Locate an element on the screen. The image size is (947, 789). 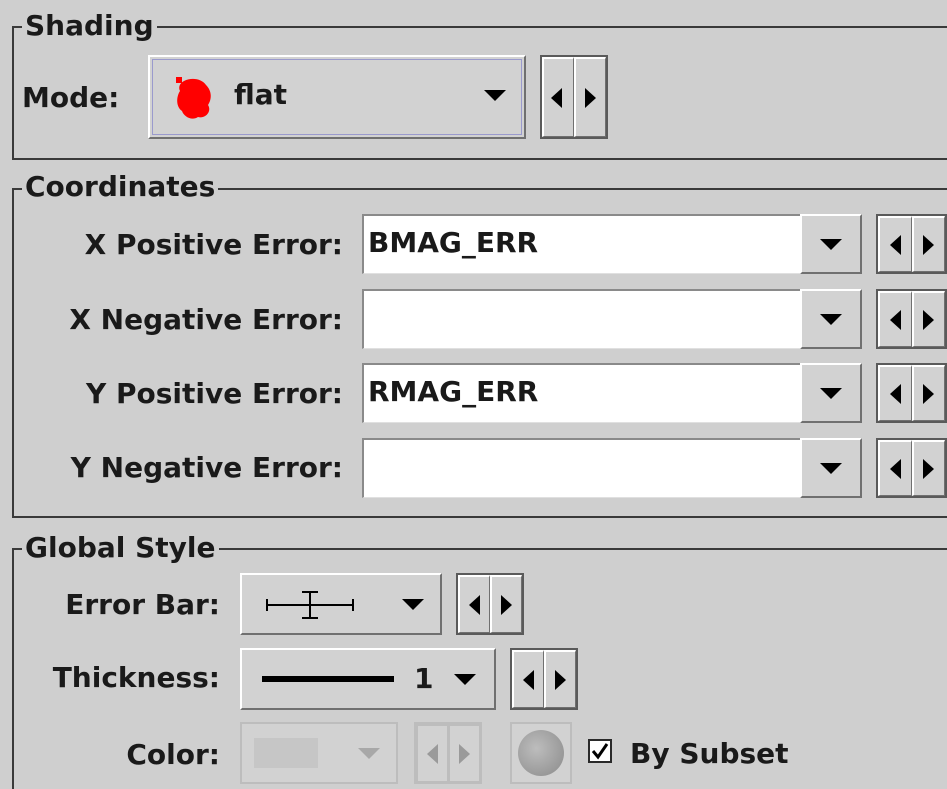
error-bar-stepper is located at coordinates (490, 604).